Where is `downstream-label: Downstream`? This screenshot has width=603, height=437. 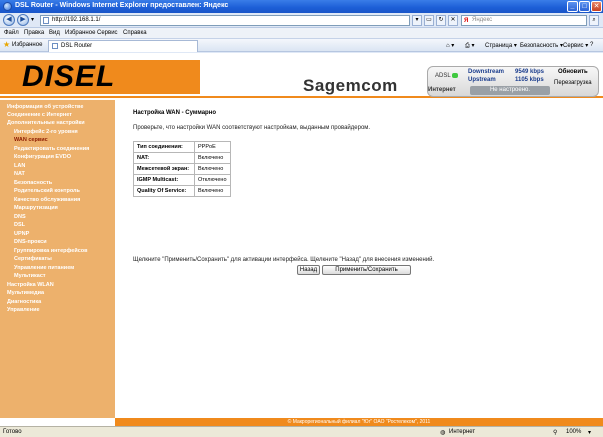
downstream-label: Downstream is located at coordinates (486, 72).